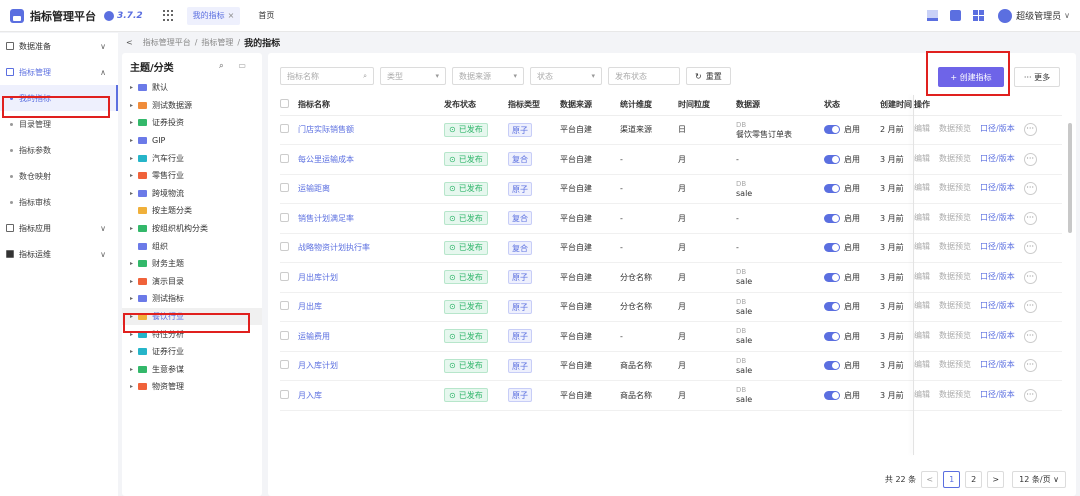  I want to click on metric-name-link: 月入库计划, so click(318, 365).